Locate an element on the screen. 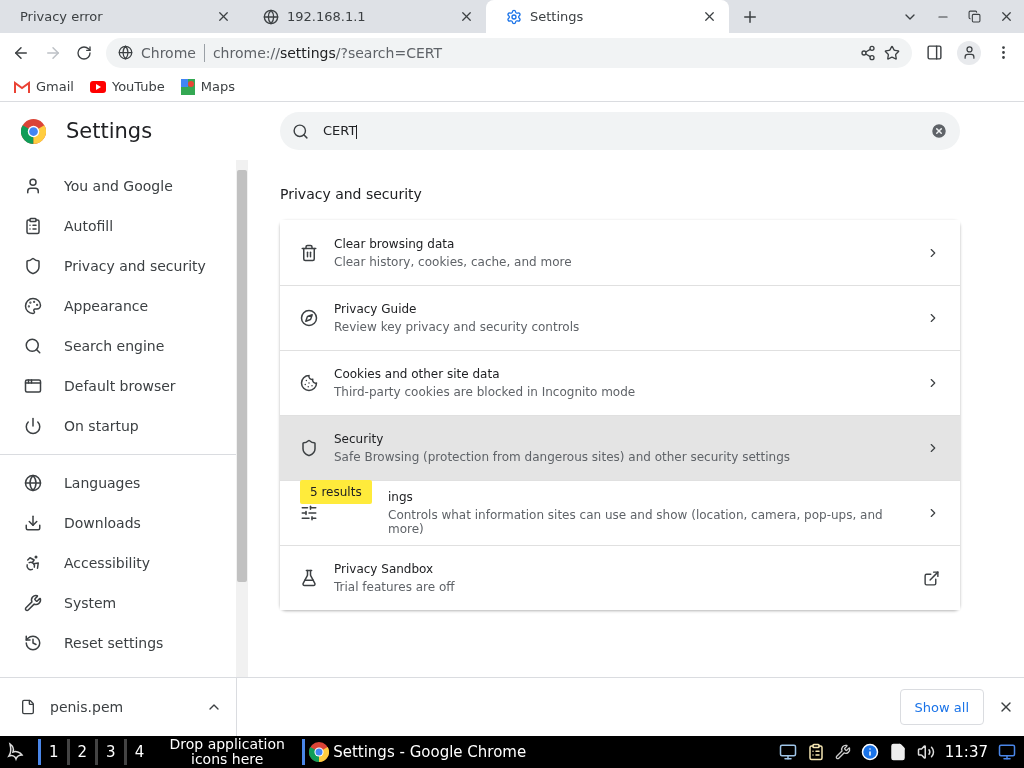 This screenshot has width=1024, height=768. section-title: Privacy and security is located at coordinates (351, 194).